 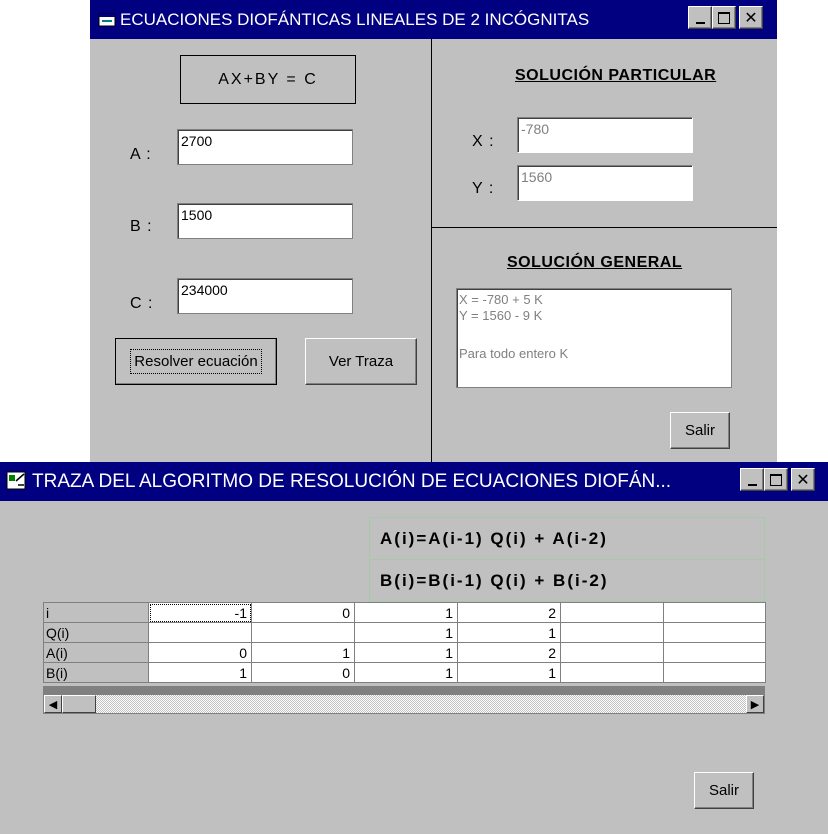 What do you see at coordinates (96, 652) in the screenshot?
I see `row-header: A(i)` at bounding box center [96, 652].